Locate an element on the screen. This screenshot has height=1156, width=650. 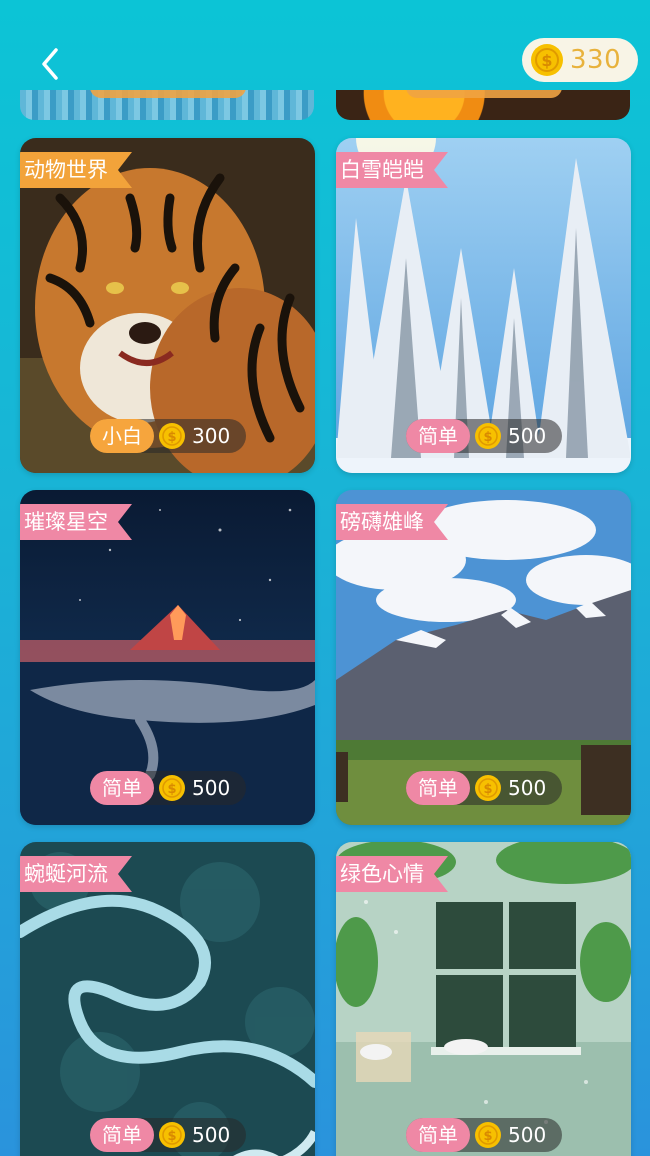
puzzle-title-tag: 蜿蜒河流 is located at coordinates (76, 874).